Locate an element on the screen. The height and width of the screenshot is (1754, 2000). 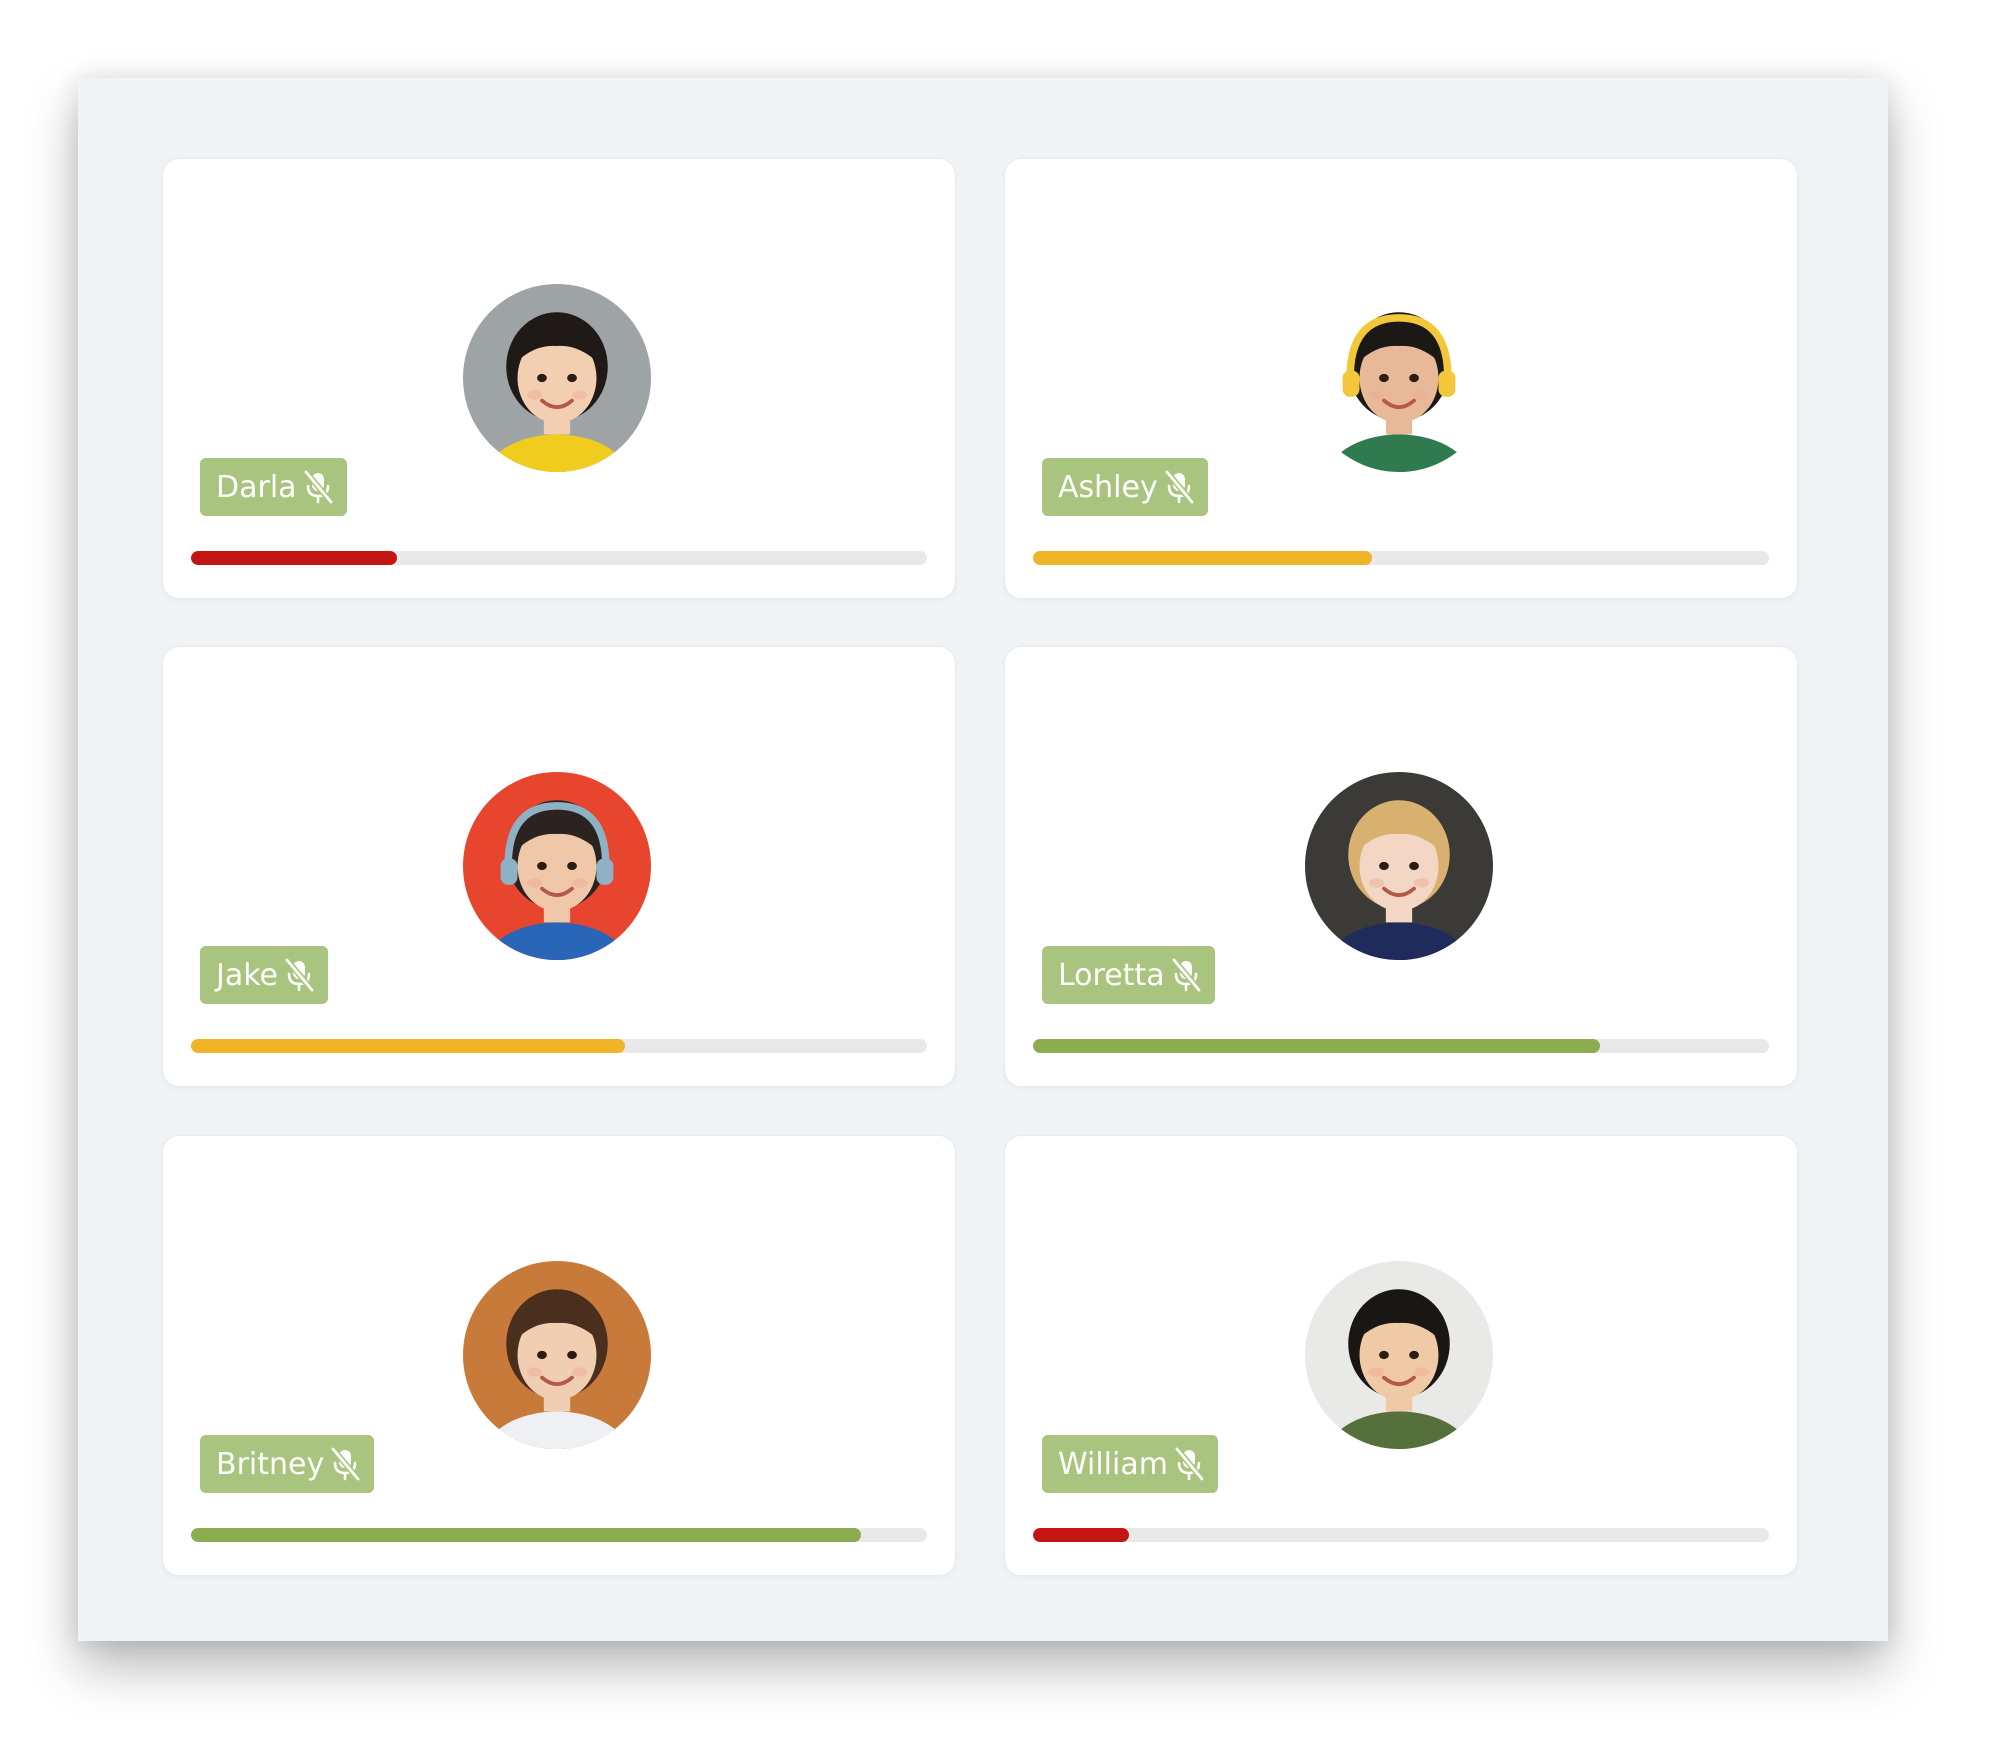
participant-name: Darla is located at coordinates (256, 487).